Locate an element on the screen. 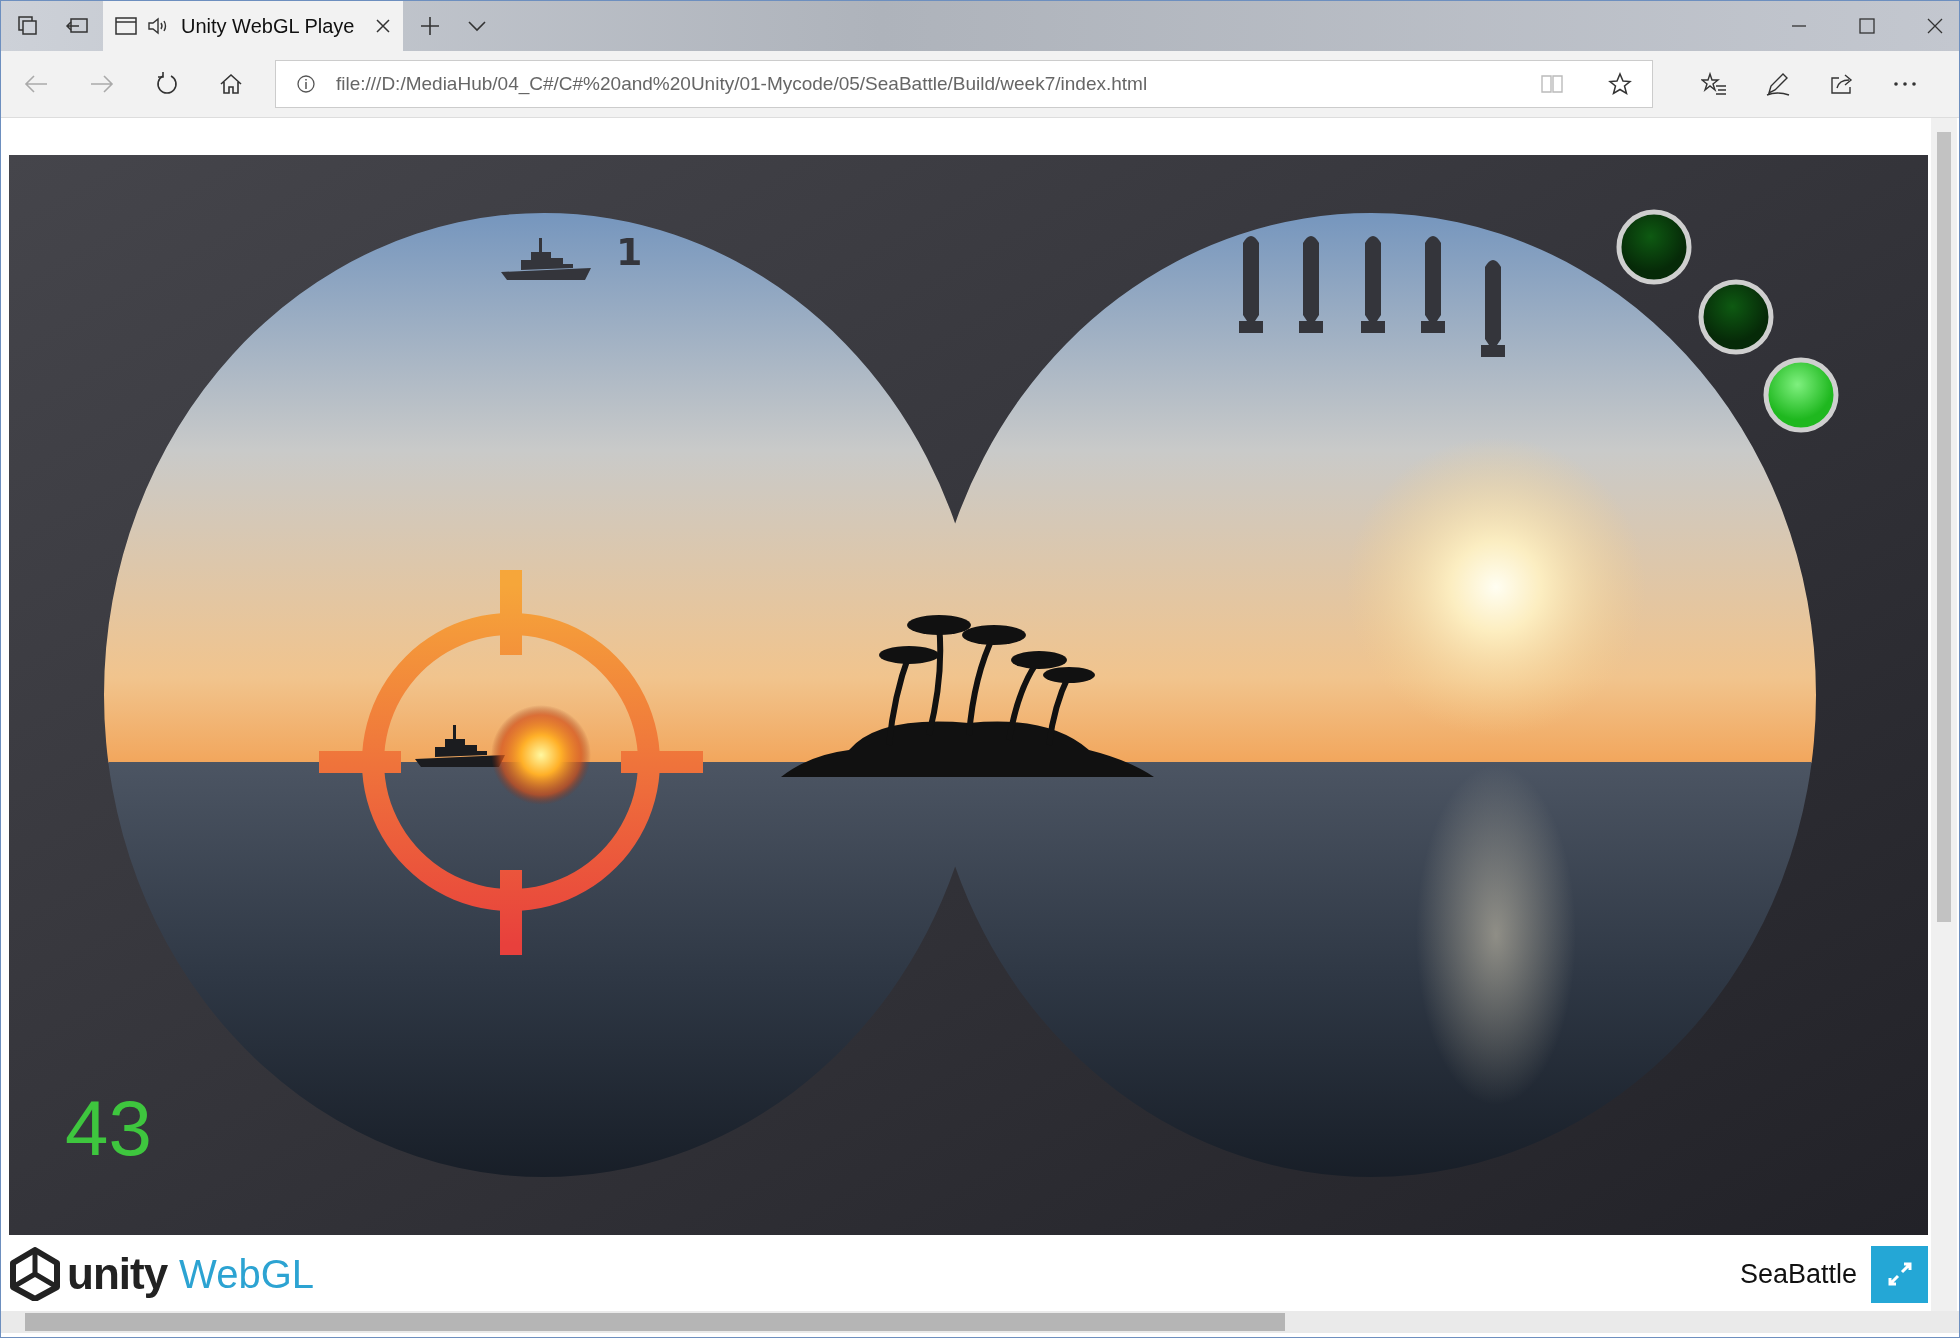  ships-sunk-count: 1 is located at coordinates (629, 252).